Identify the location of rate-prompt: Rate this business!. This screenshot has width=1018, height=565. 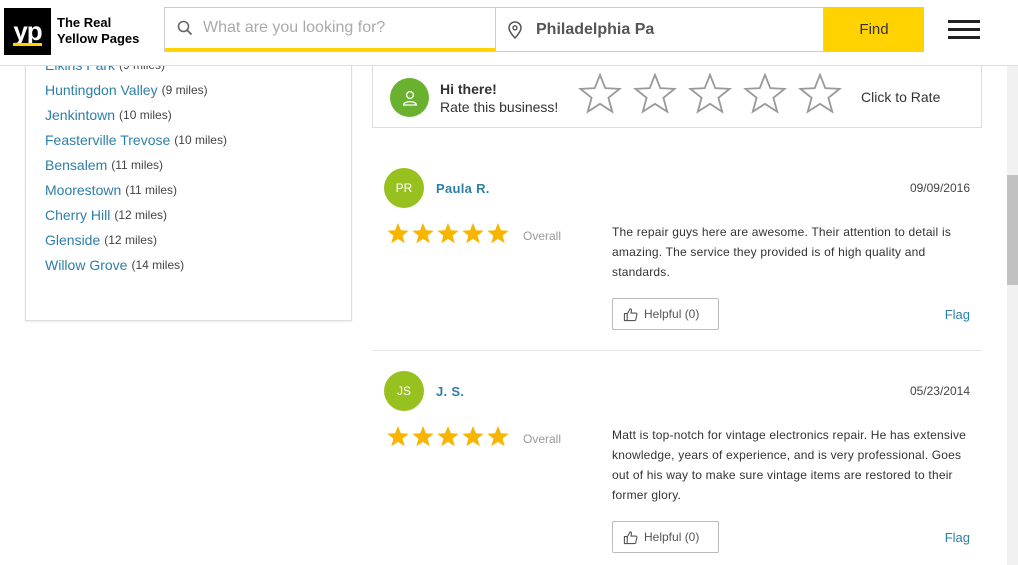
(499, 107).